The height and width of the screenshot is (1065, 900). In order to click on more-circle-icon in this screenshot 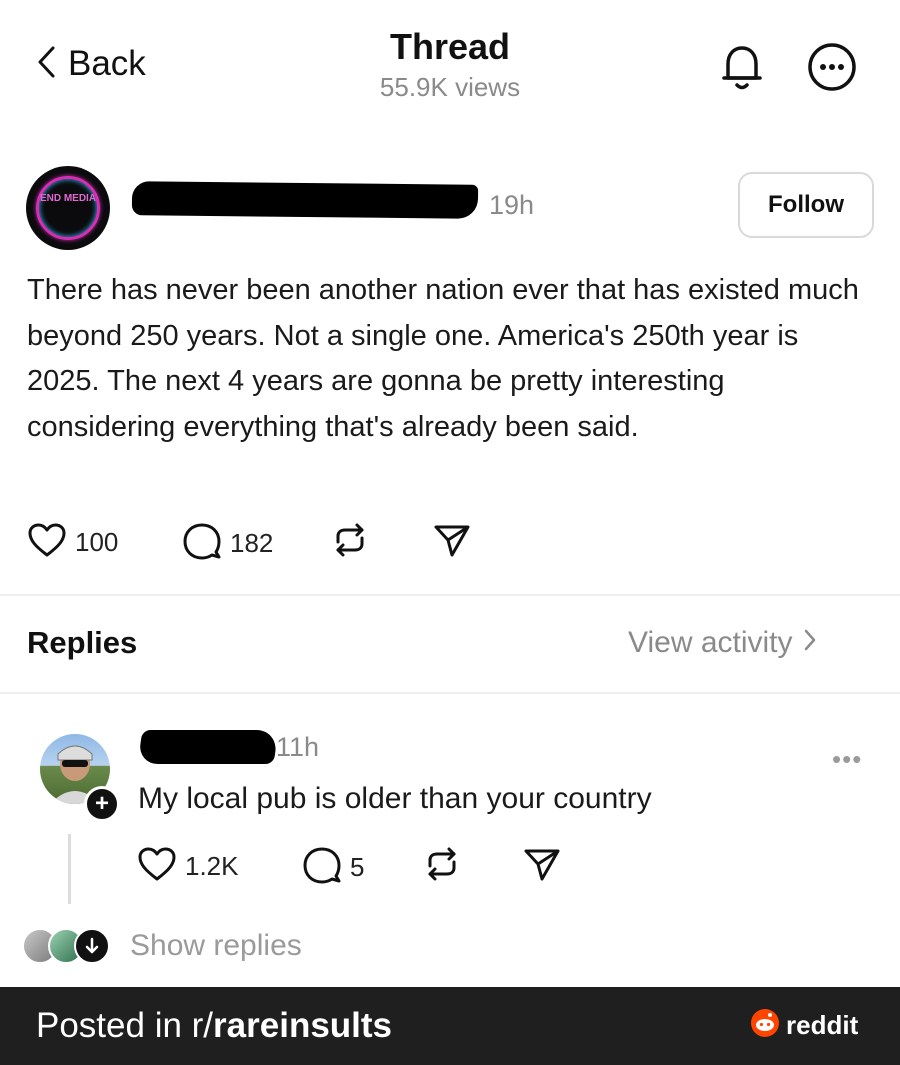, I will do `click(832, 69)`.